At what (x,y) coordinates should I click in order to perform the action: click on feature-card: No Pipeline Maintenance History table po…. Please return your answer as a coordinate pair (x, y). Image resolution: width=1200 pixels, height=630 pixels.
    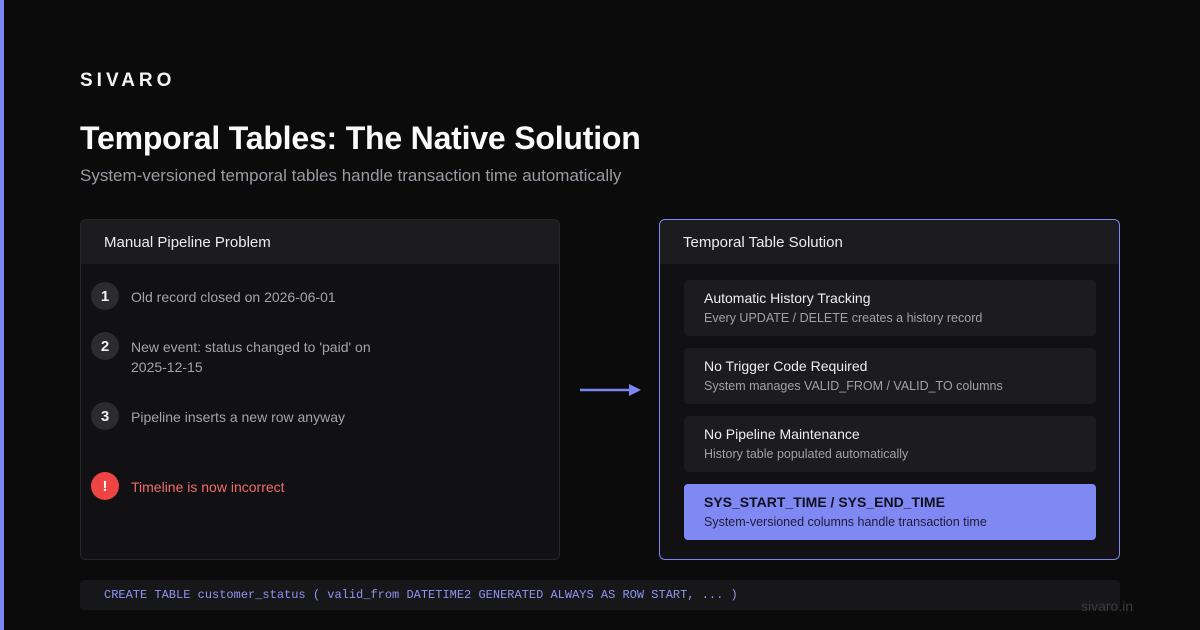
    Looking at the image, I should click on (890, 444).